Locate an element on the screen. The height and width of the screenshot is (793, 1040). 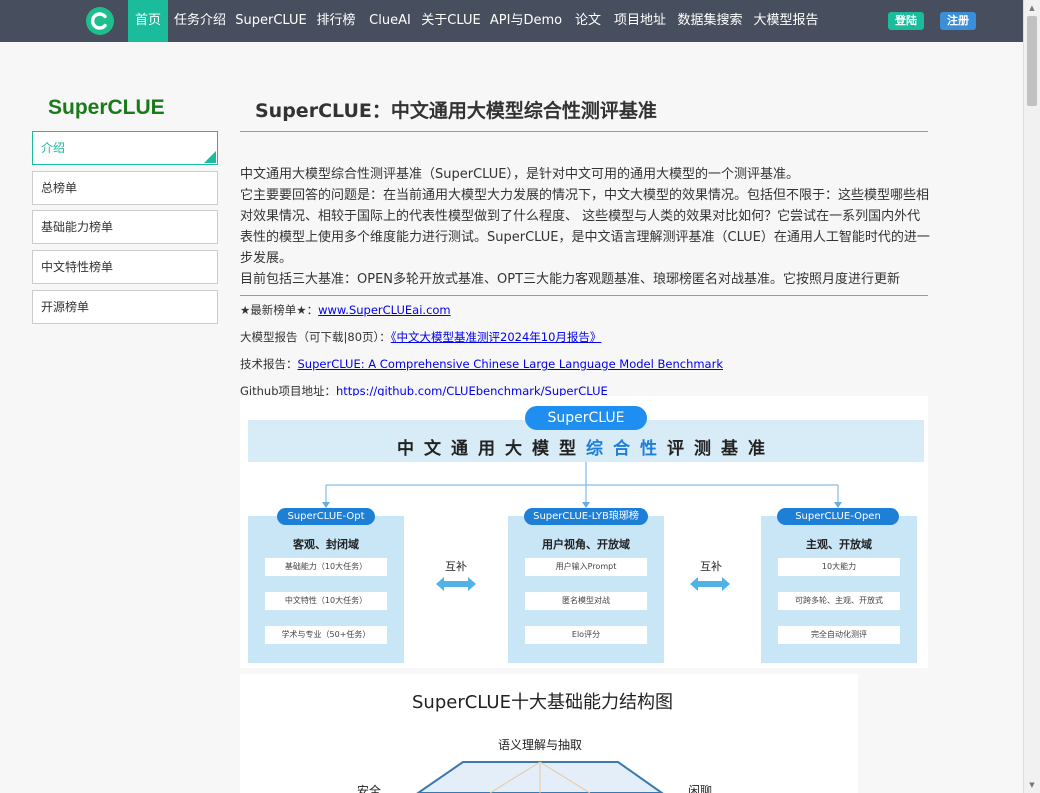
ability-figure-title: SuperCLUE十大基础能力结构图 is located at coordinates (542, 702).